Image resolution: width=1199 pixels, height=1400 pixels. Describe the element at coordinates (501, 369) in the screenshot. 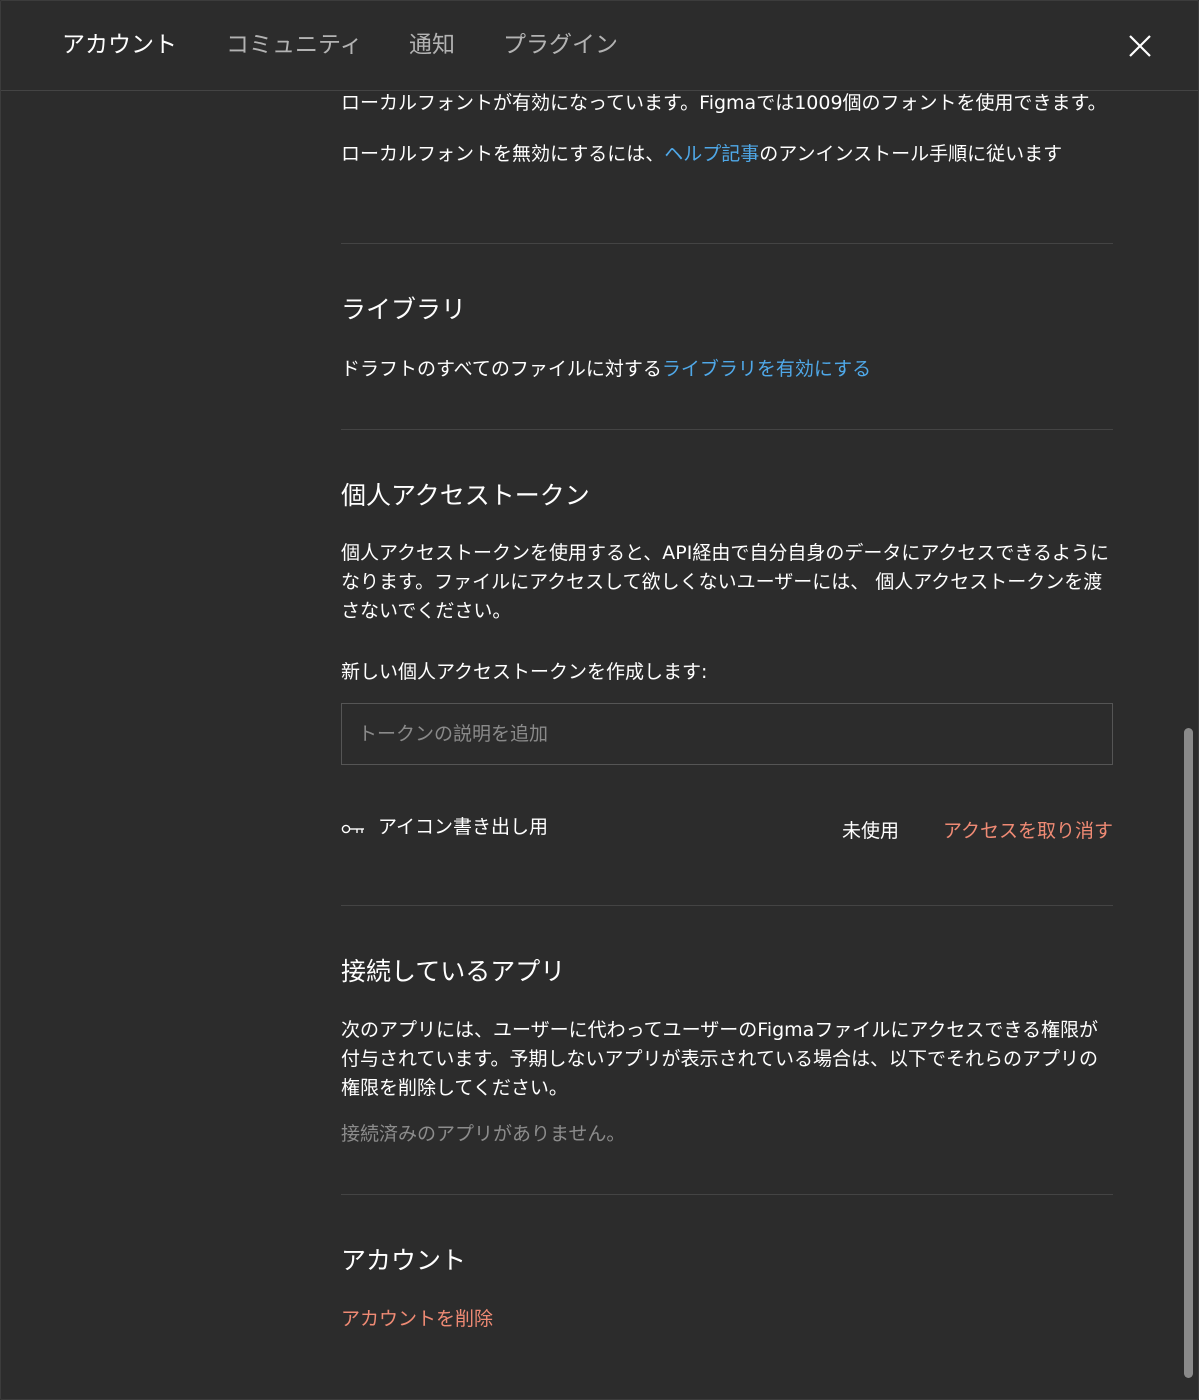

I see `library-text-prefix: ドラフトのすべてのファイルに対する` at that location.